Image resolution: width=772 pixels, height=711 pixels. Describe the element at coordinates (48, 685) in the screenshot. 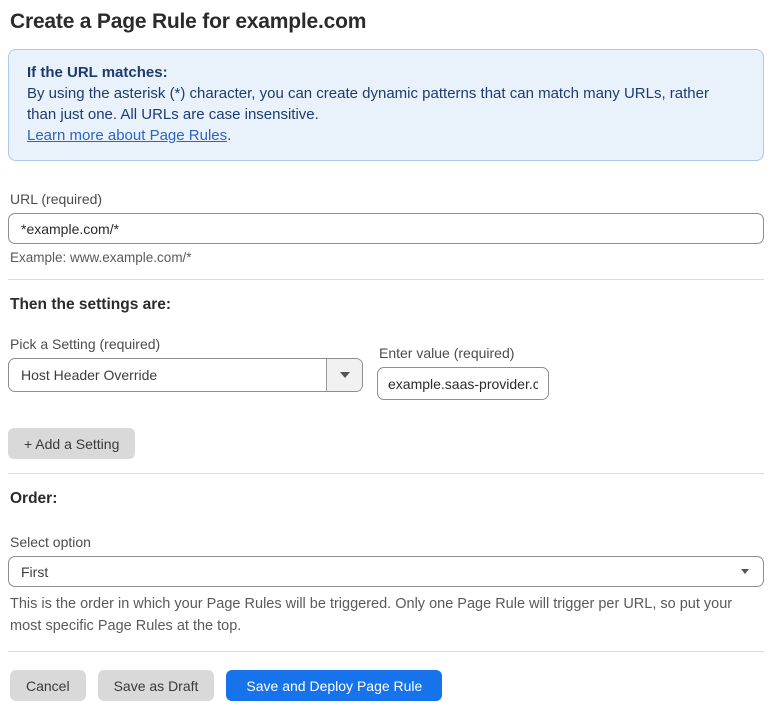

I see `cancel-button: Cancel` at that location.